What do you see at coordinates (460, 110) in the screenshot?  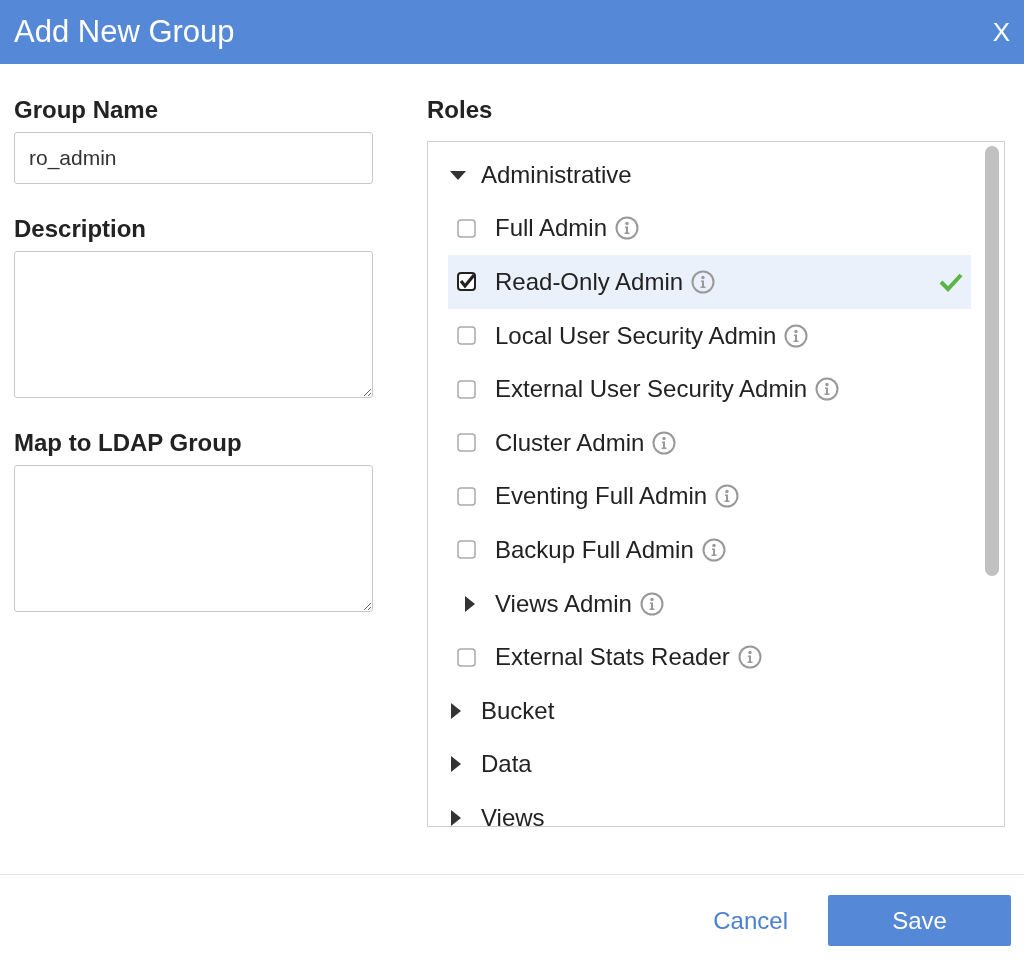 I see `roles-label: Roles` at bounding box center [460, 110].